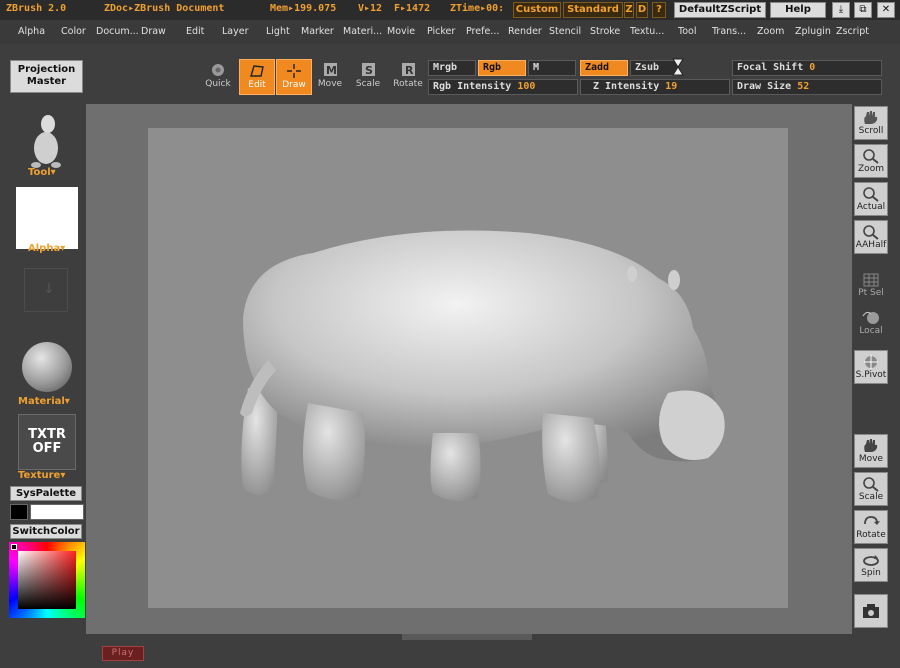  I want to click on tool-label: Tool▾, so click(42, 172).